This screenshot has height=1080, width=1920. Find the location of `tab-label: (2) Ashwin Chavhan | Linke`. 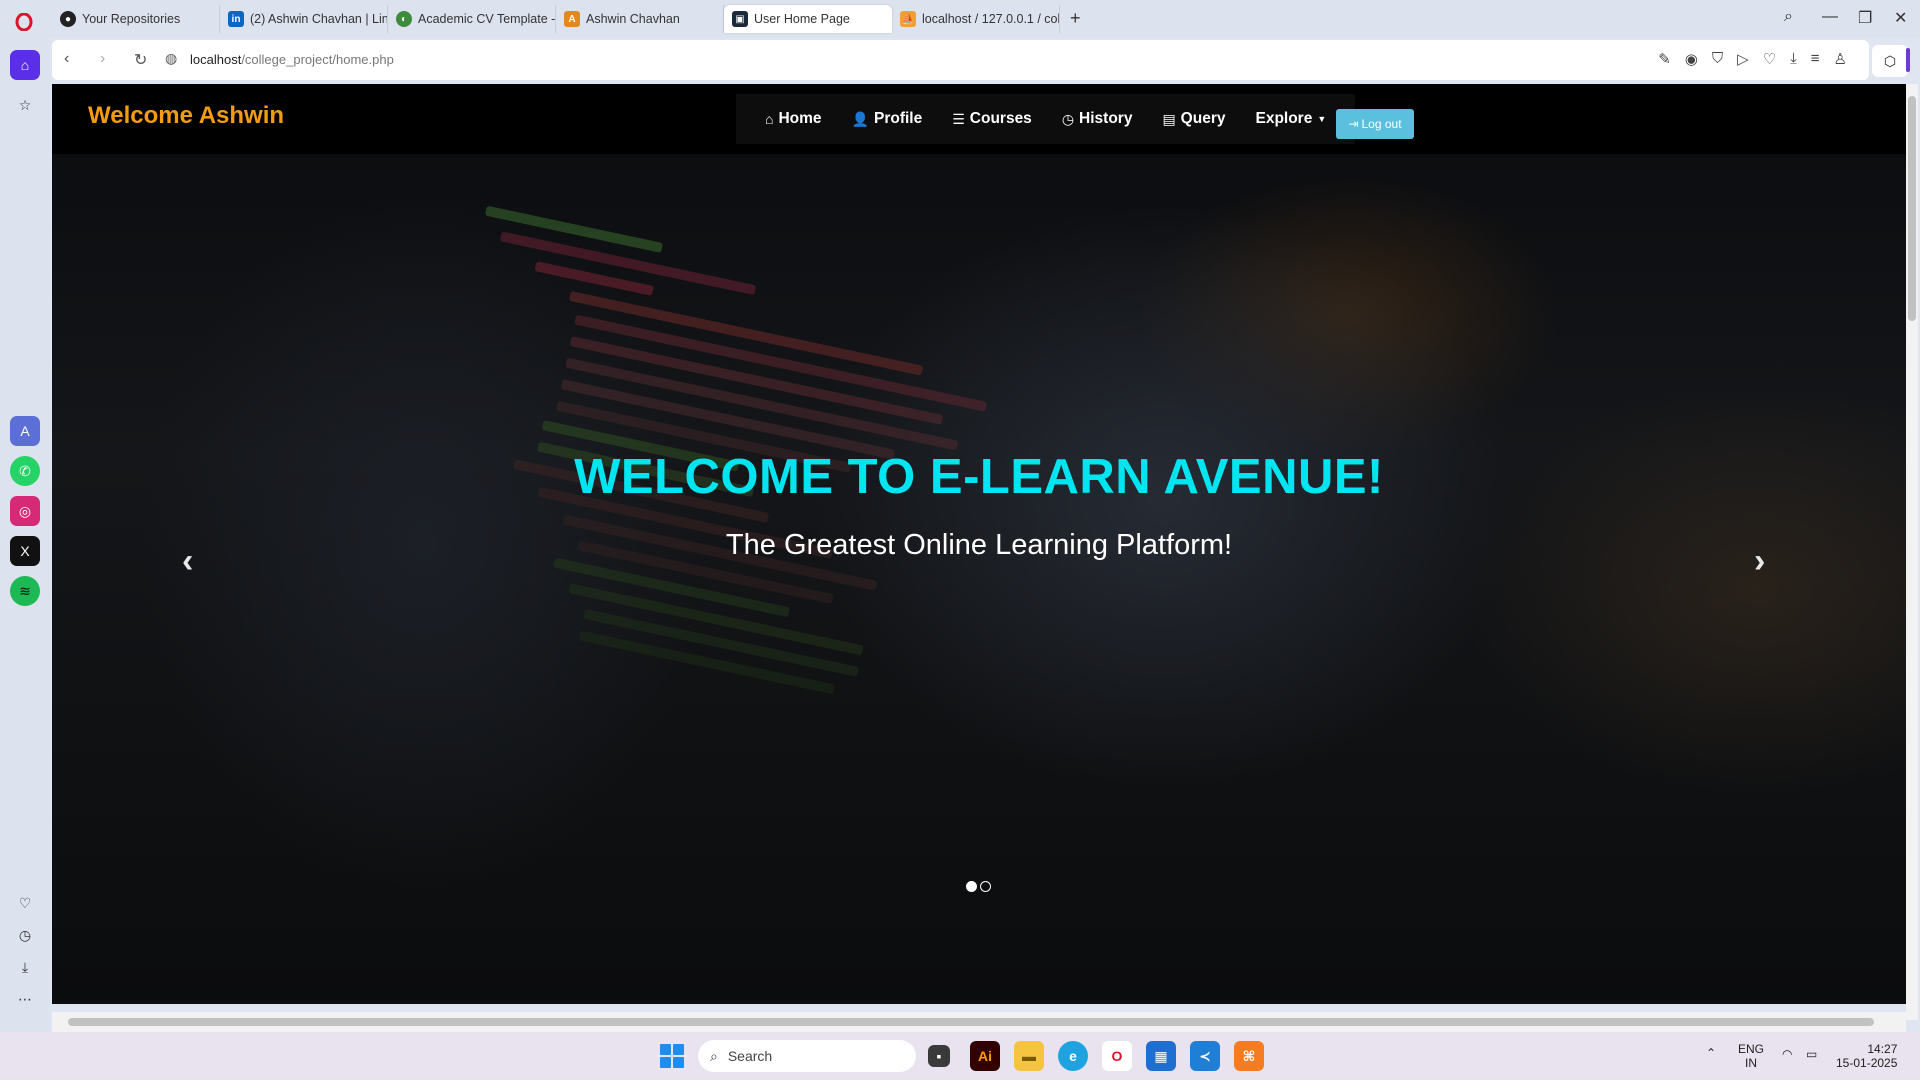

tab-label: (2) Ashwin Chavhan | Linke is located at coordinates (319, 19).